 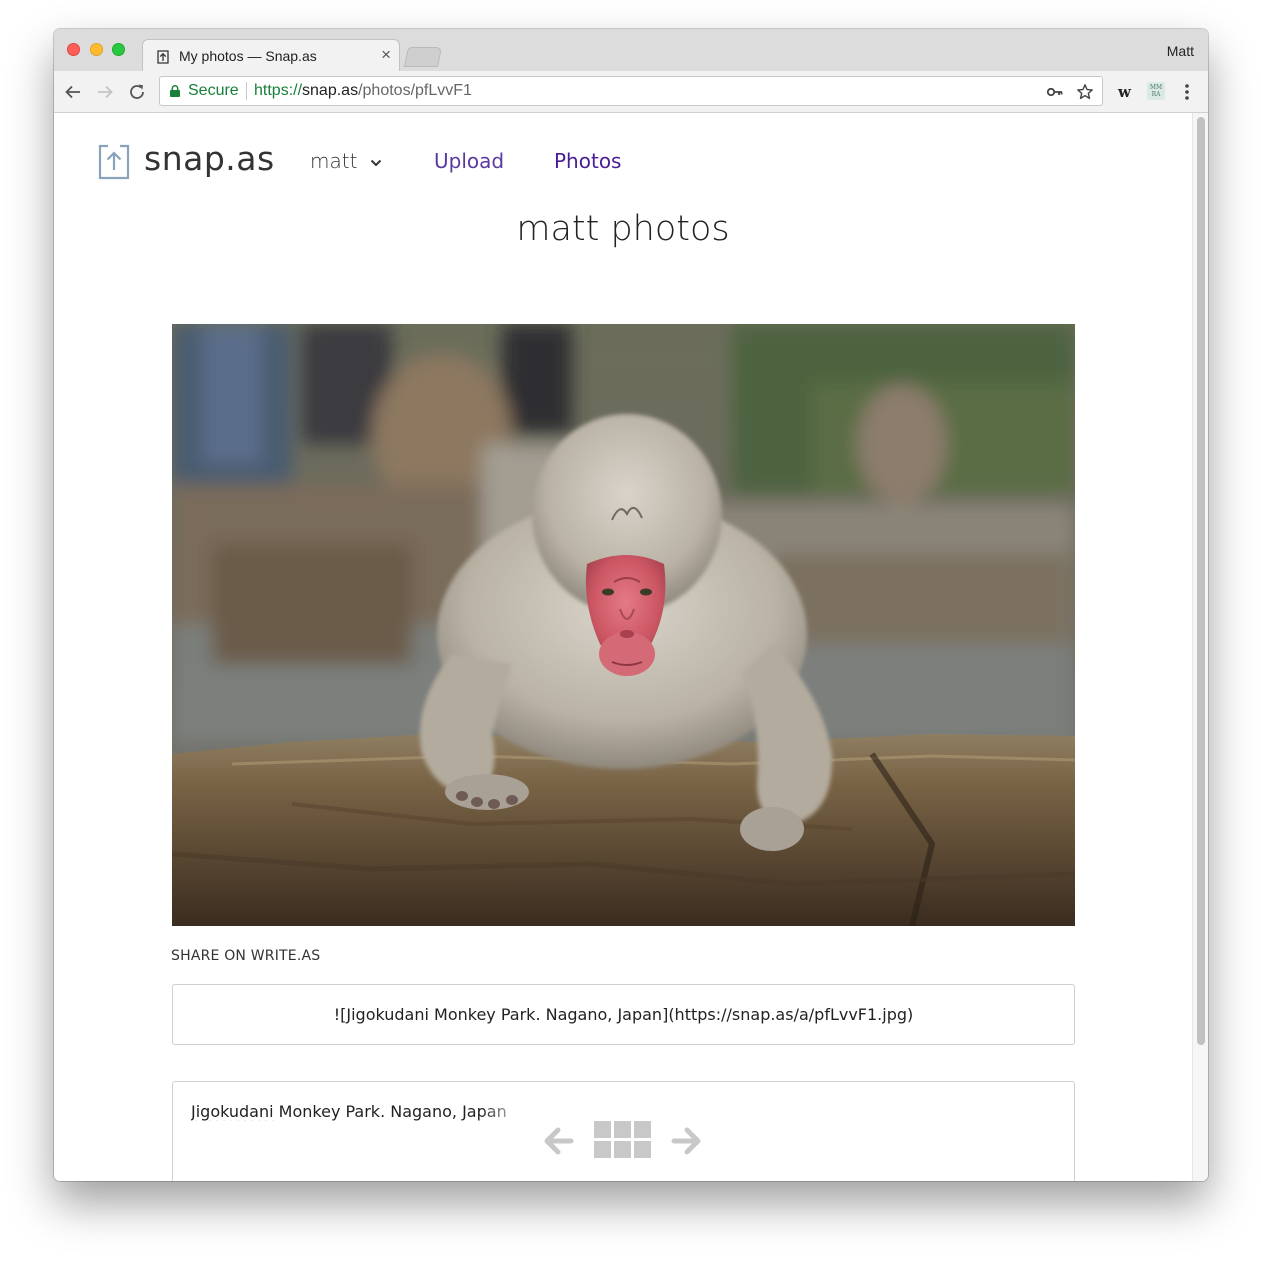 What do you see at coordinates (1055, 92) in the screenshot?
I see `key-icon` at bounding box center [1055, 92].